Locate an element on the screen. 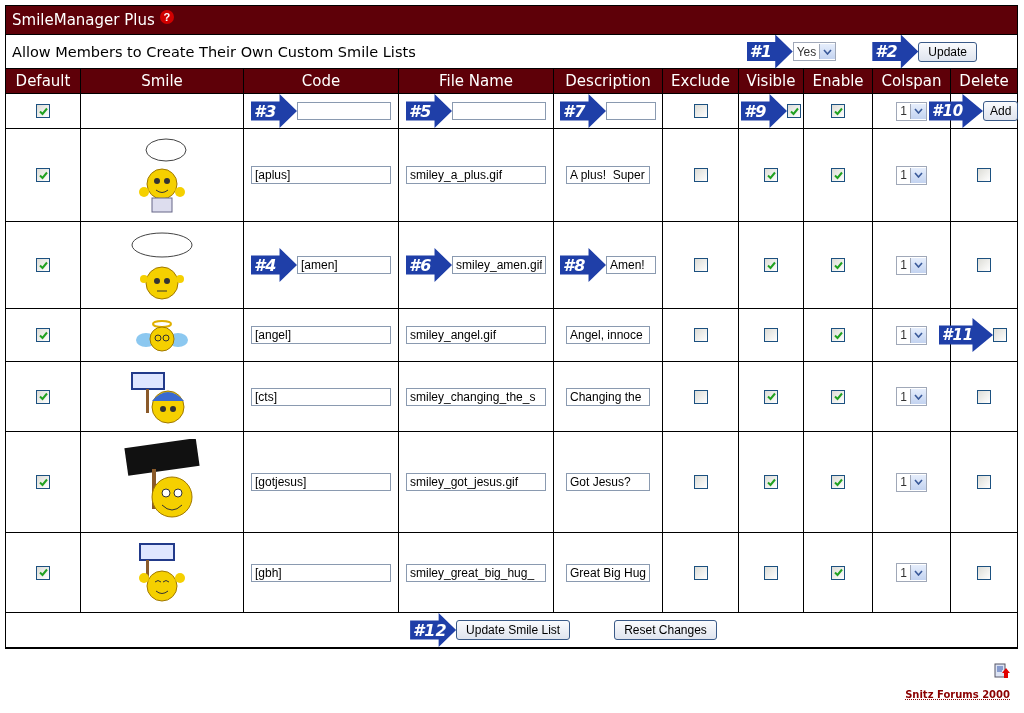 Image resolution: width=1024 pixels, height=713 pixels. description-input: A plus! Super is located at coordinates (608, 175).